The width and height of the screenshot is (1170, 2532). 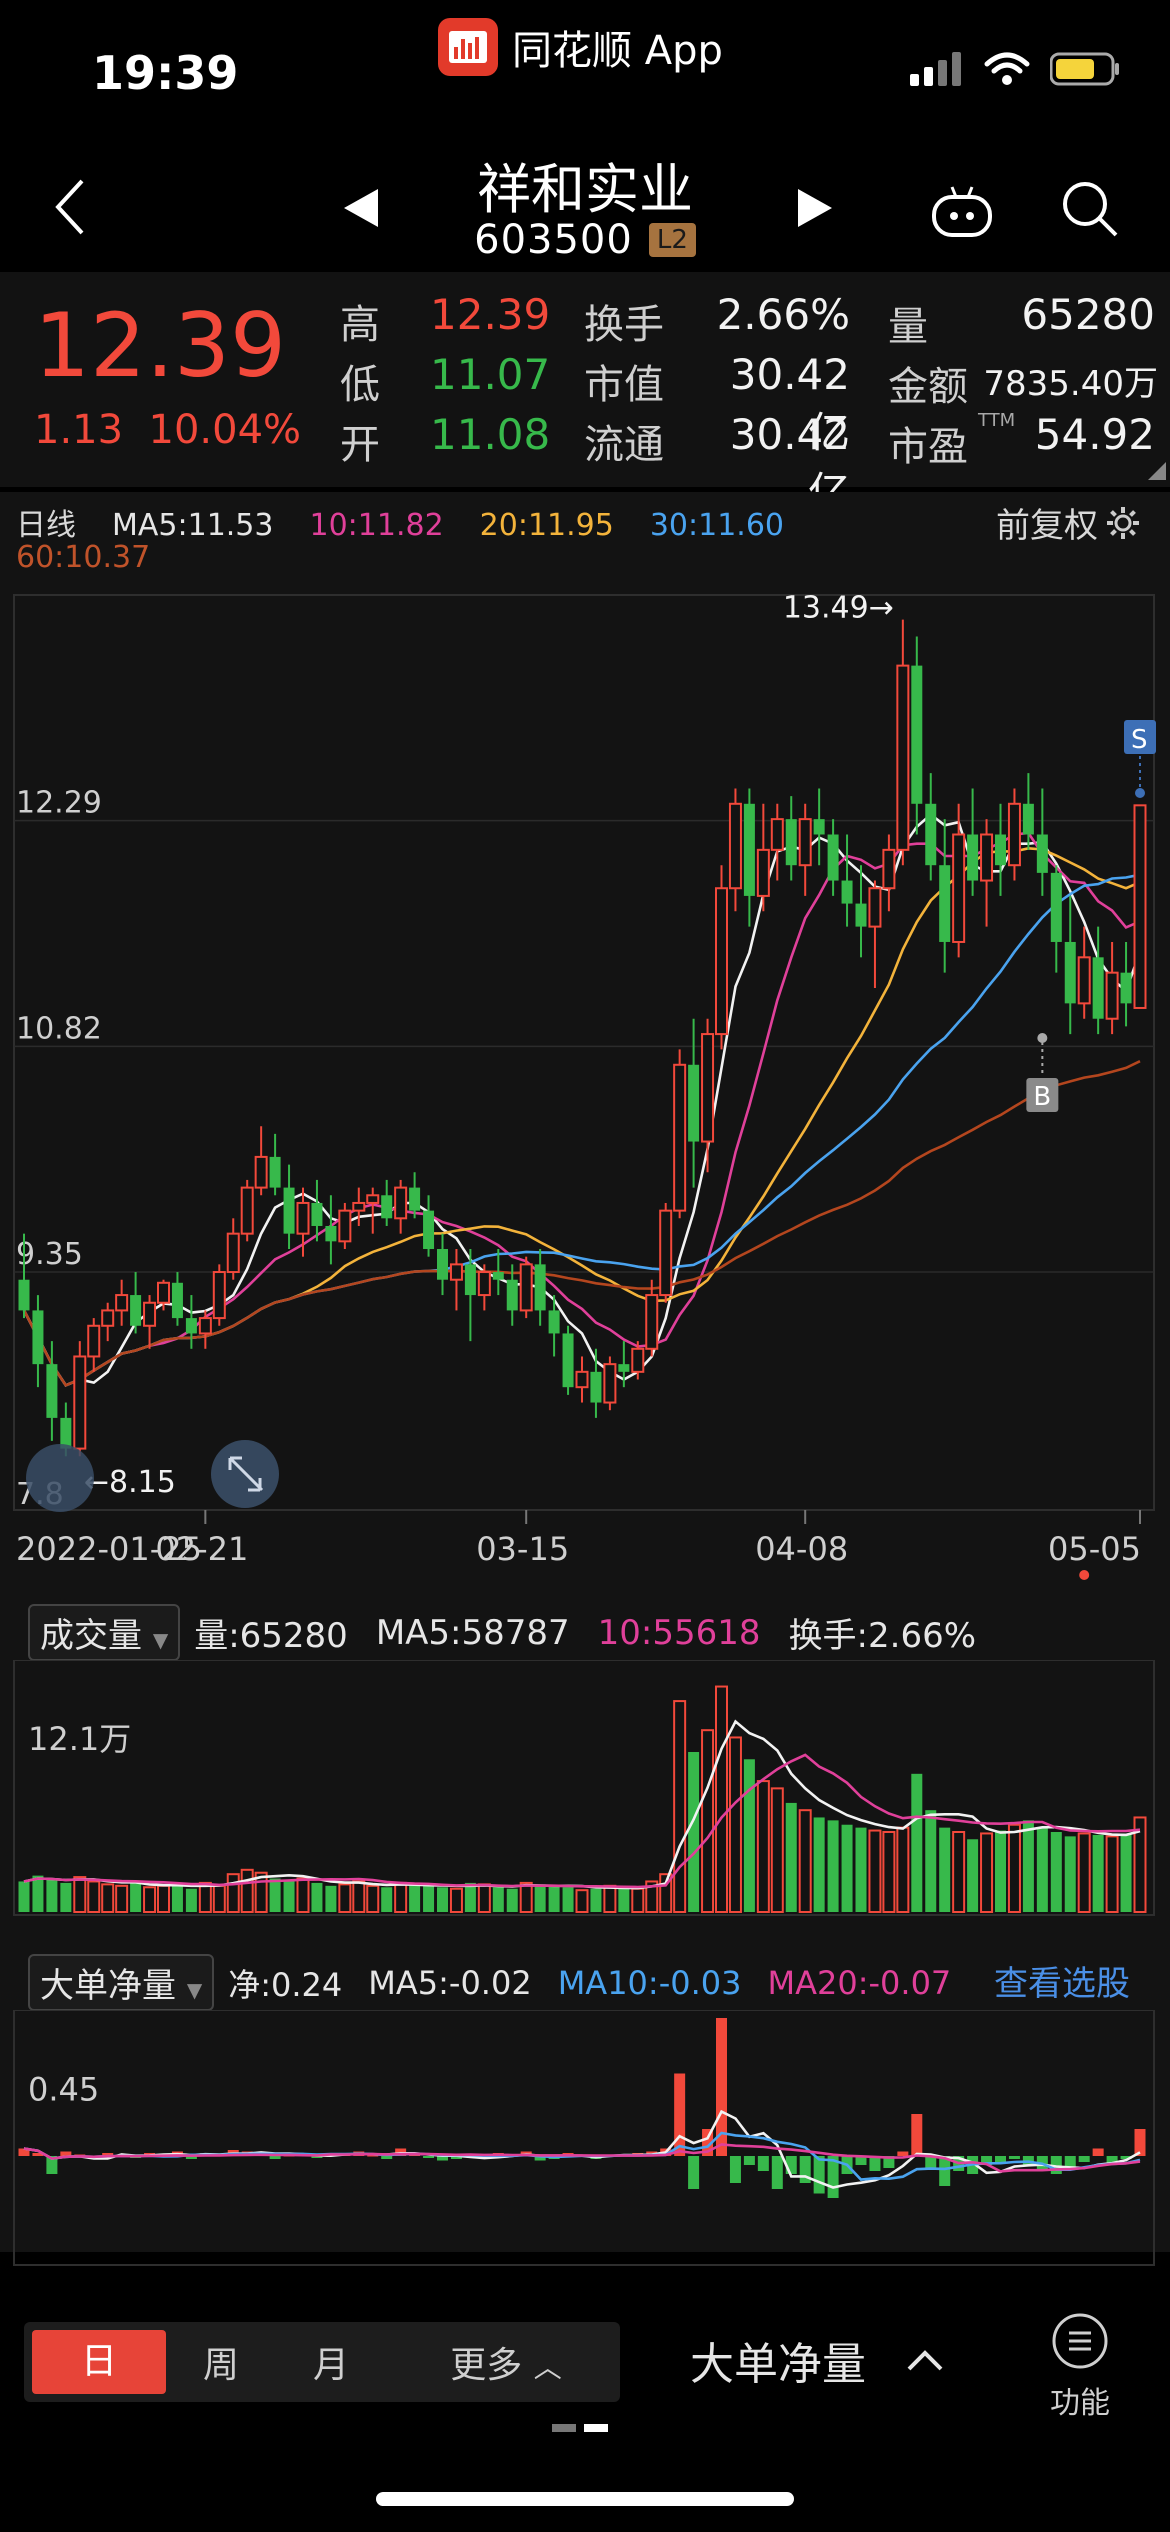 What do you see at coordinates (585, 240) in the screenshot?
I see `stock-code-row: 603500 L2` at bounding box center [585, 240].